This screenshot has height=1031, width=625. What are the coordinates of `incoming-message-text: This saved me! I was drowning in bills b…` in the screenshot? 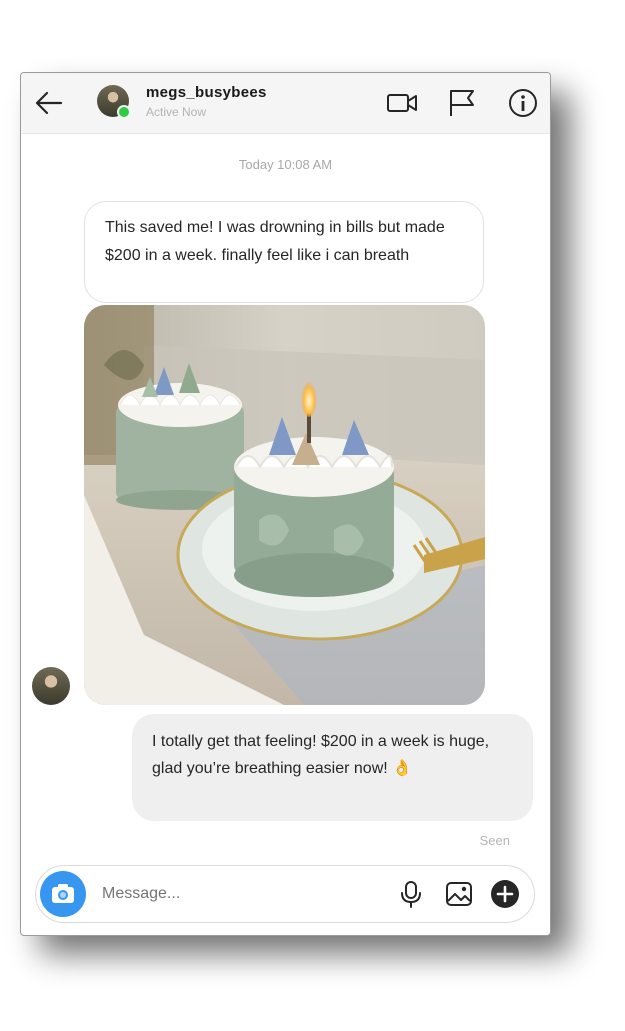 It's located at (275, 241).